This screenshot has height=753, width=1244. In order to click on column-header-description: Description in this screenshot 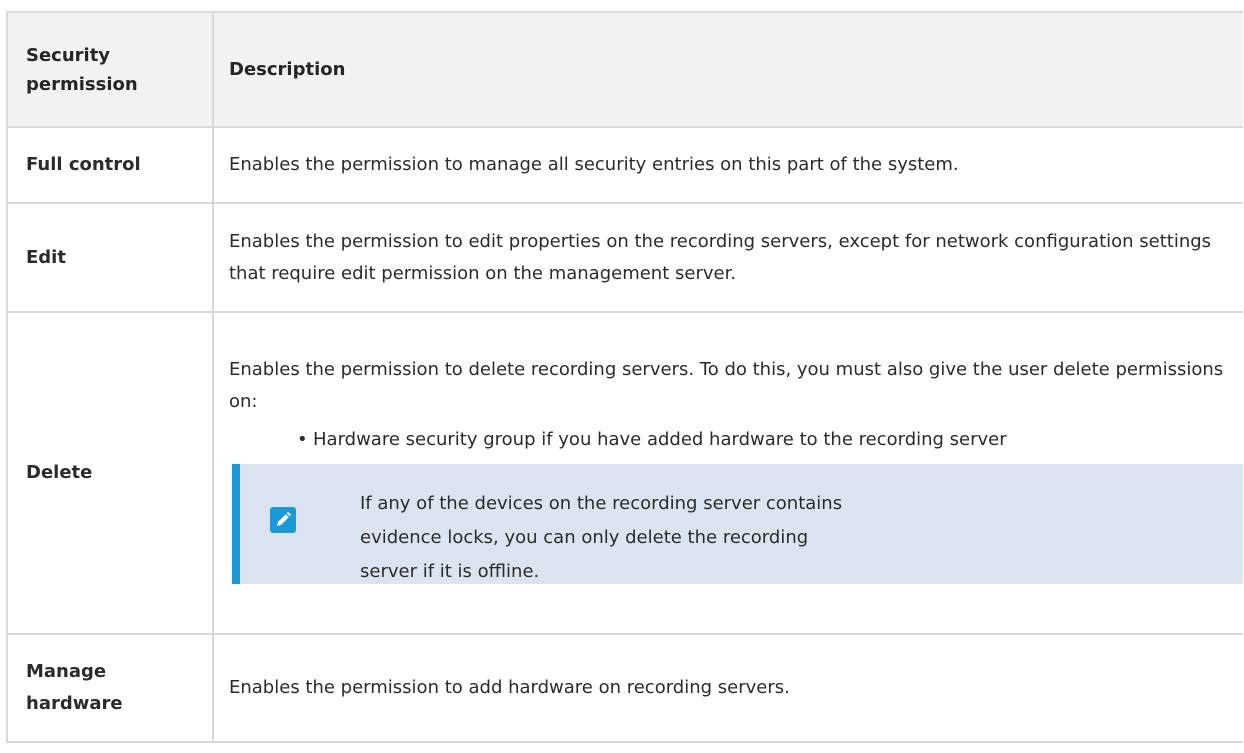, I will do `click(728, 69)`.